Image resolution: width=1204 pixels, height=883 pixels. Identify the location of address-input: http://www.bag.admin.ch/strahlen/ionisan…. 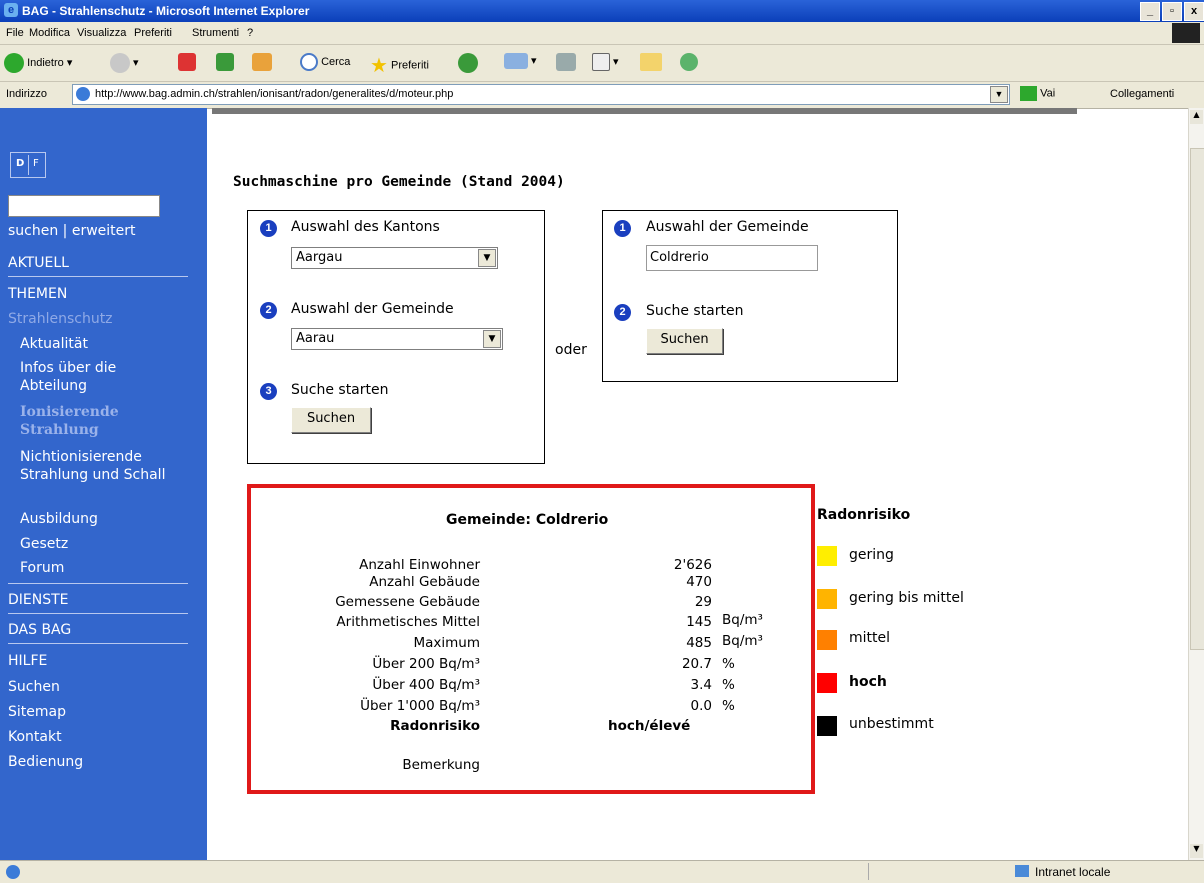
(541, 94).